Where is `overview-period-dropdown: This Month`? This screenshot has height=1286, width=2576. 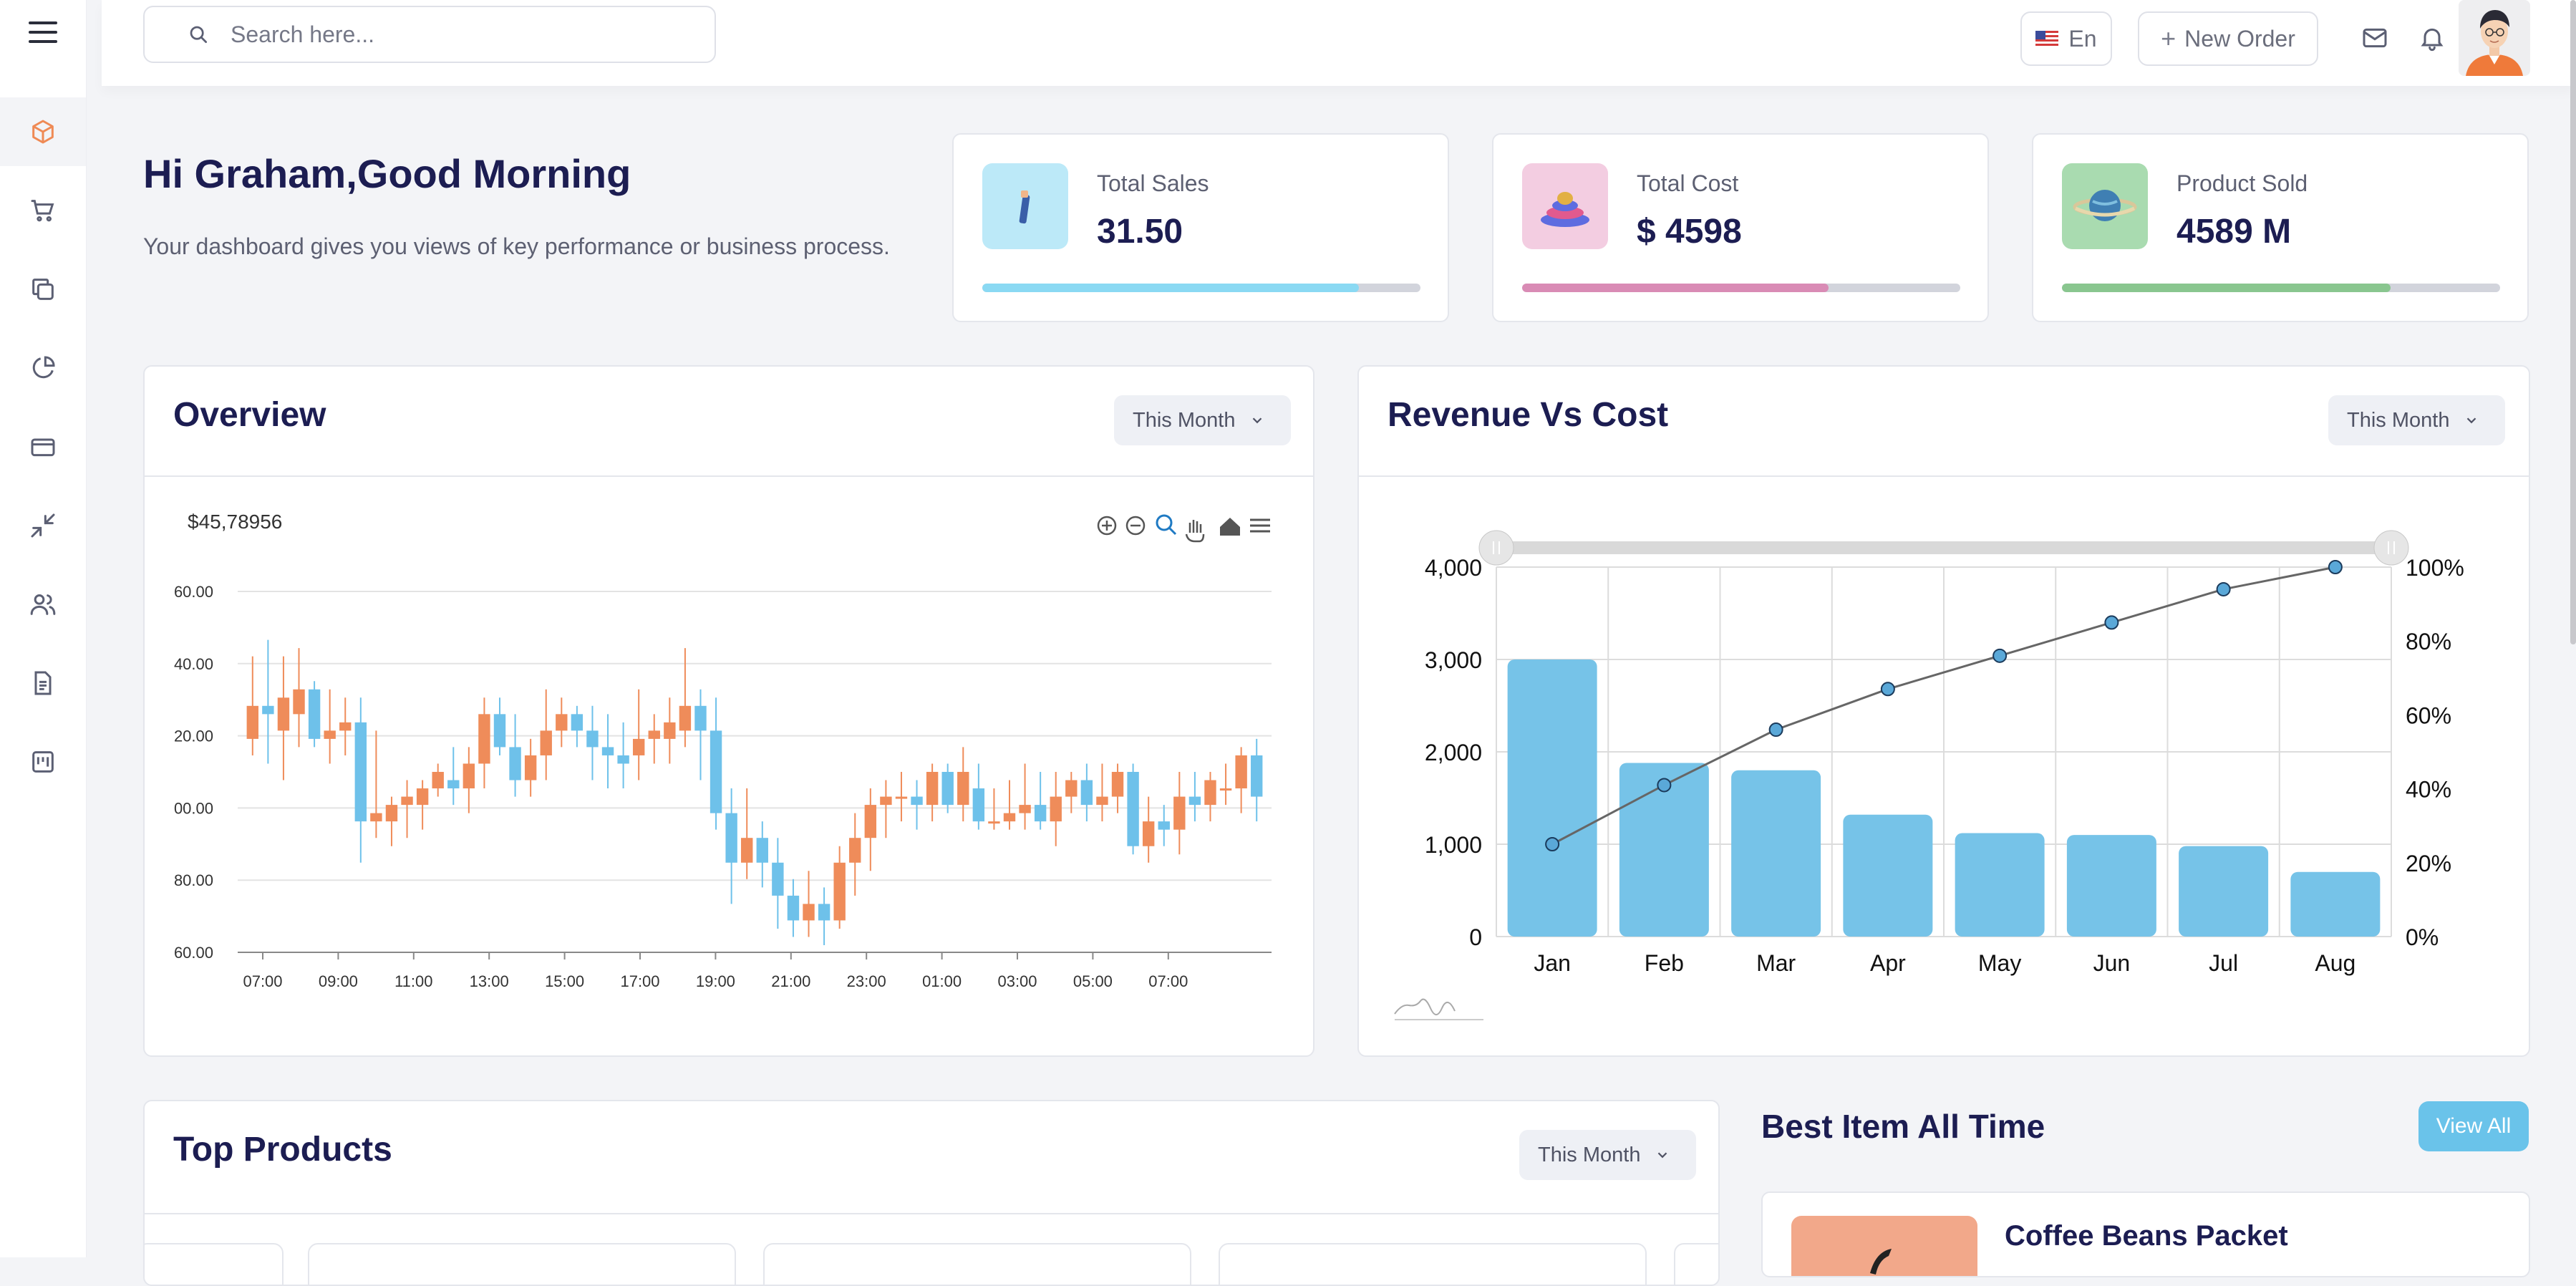 overview-period-dropdown: This Month is located at coordinates (1203, 420).